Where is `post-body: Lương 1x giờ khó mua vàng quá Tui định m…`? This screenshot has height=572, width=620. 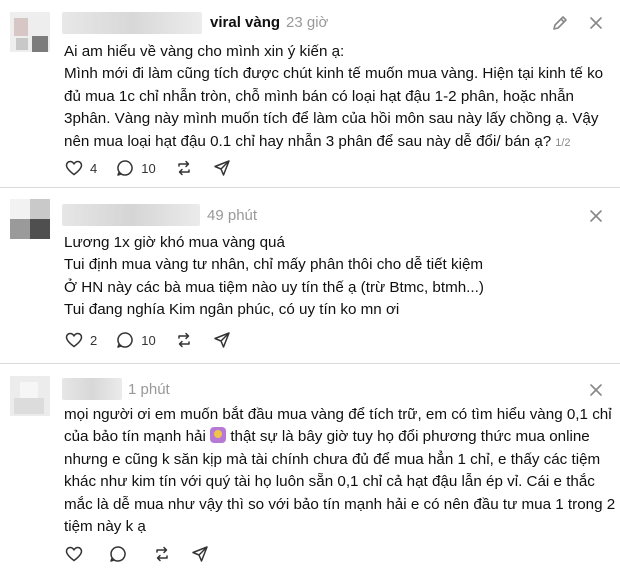
post-body: Lương 1x giờ khó mua vàng quá Tui định m… is located at coordinates (274, 277).